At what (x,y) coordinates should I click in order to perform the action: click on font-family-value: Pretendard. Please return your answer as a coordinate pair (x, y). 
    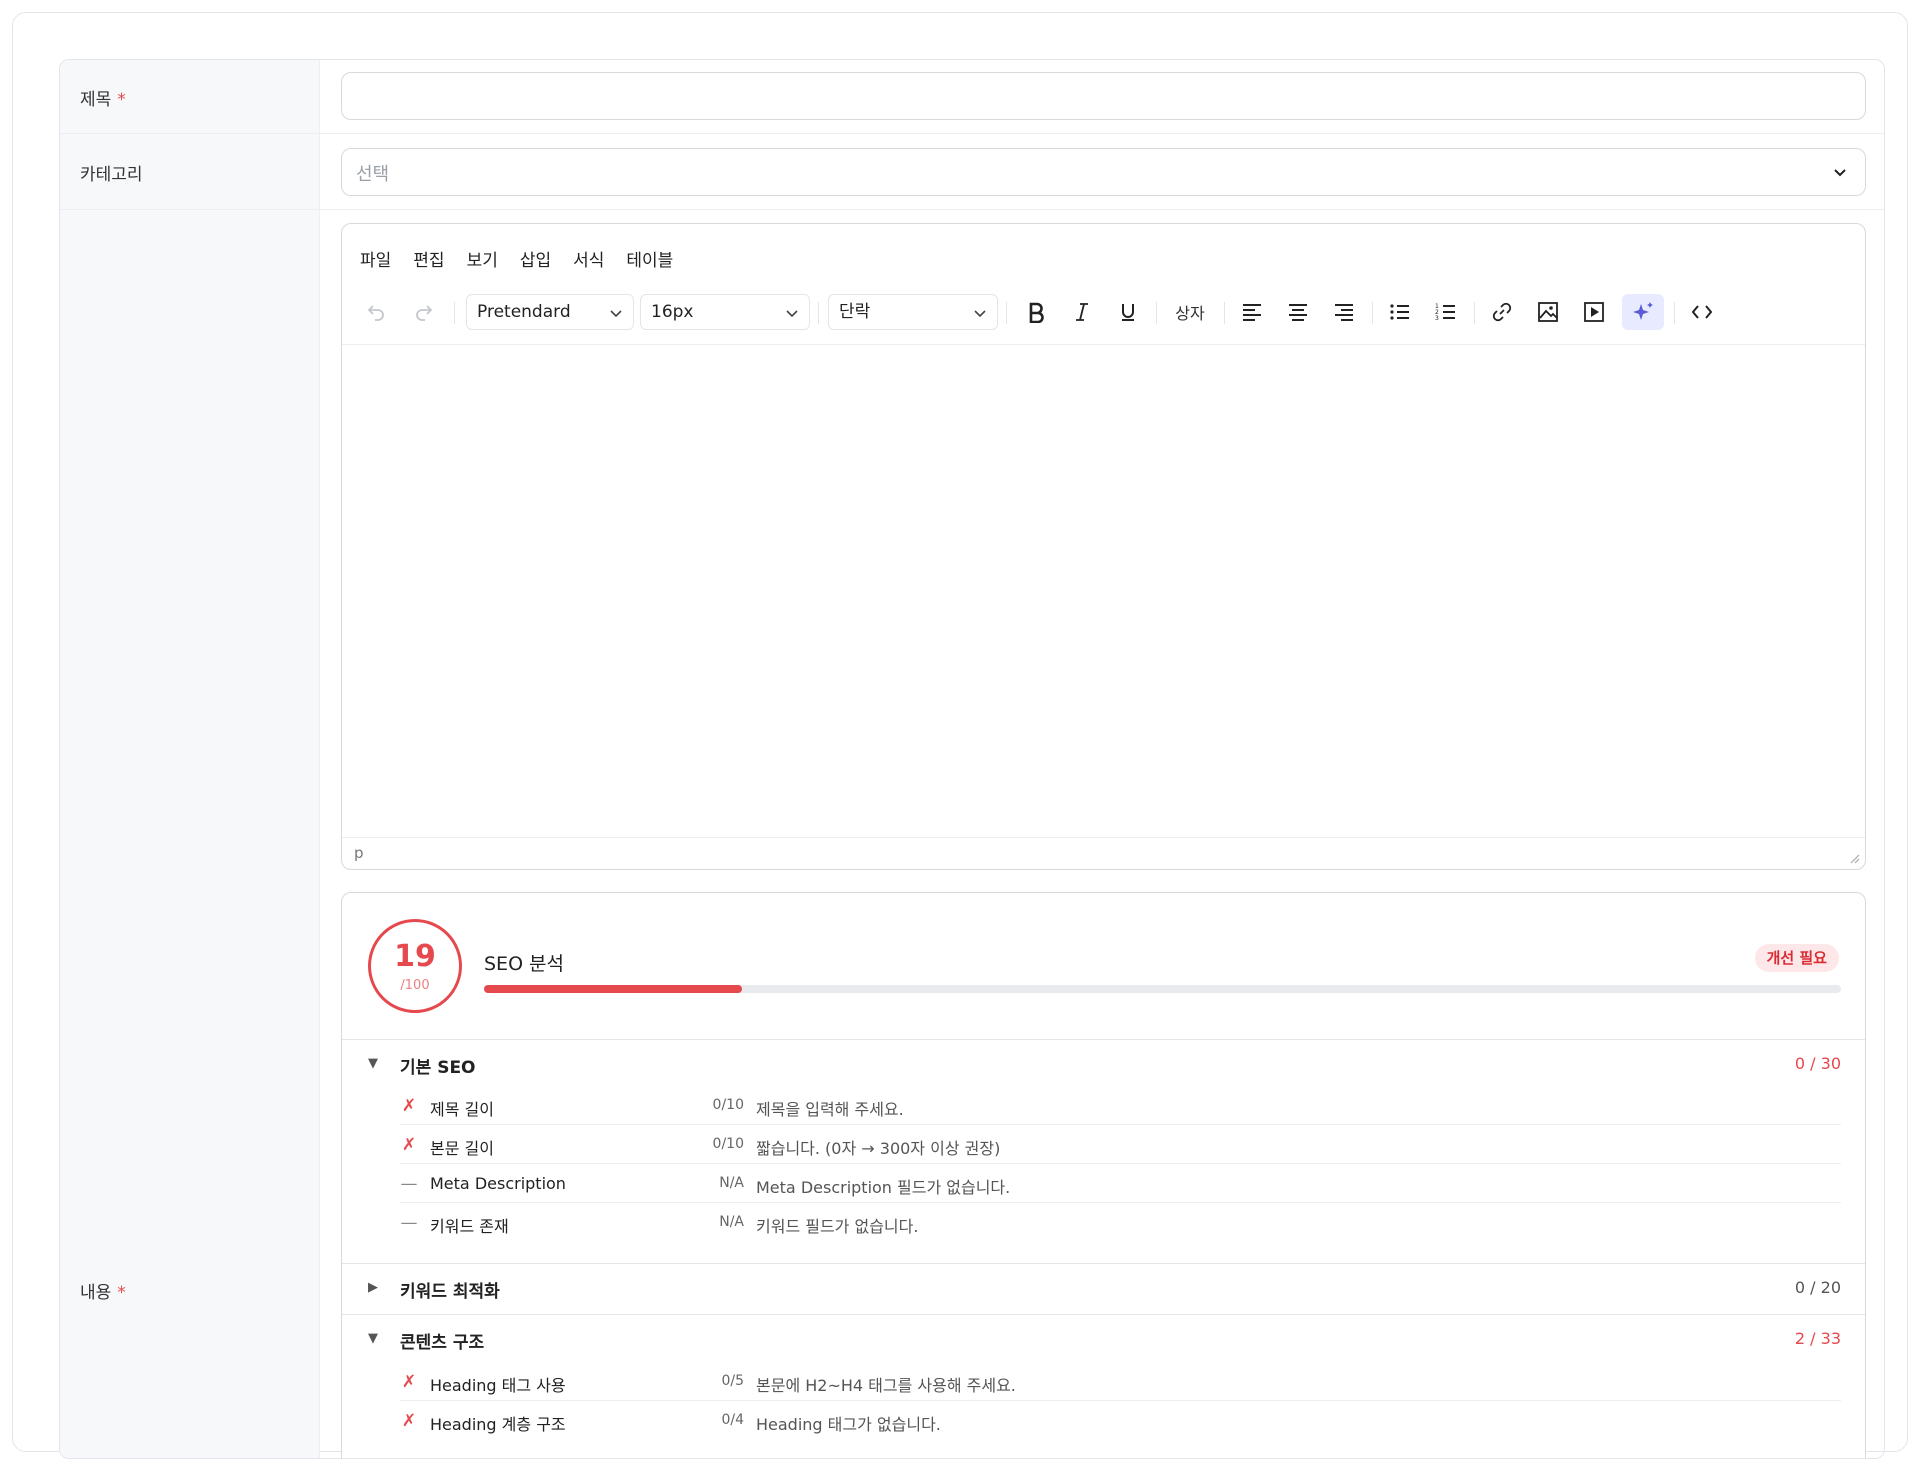
    Looking at the image, I should click on (524, 312).